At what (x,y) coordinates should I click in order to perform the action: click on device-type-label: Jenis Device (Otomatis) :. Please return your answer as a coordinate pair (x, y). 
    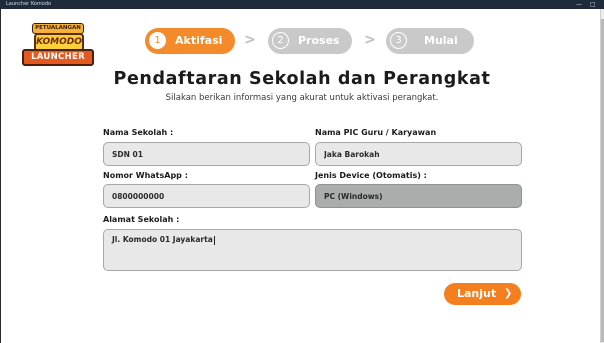
    Looking at the image, I should click on (371, 175).